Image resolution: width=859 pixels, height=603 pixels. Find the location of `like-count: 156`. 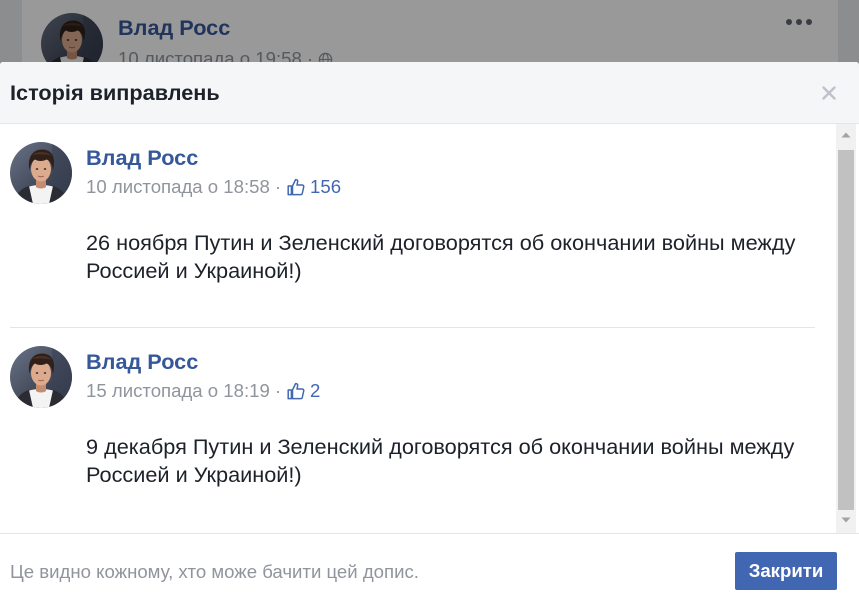

like-count: 156 is located at coordinates (326, 186).